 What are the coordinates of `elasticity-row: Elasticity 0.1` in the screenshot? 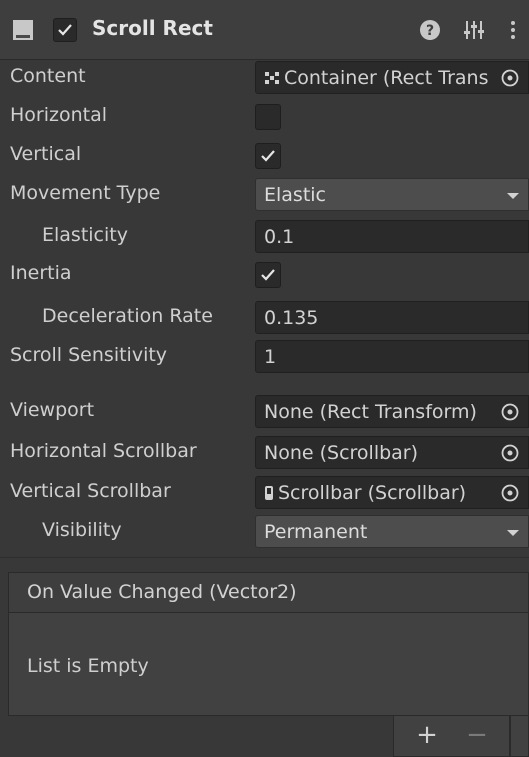 It's located at (264, 237).